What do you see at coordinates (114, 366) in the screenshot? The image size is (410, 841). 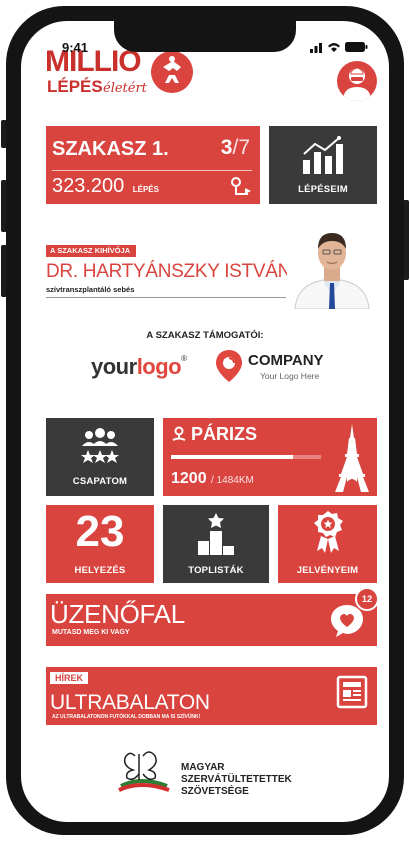 I see `sponsor-logo-1-part1: your` at bounding box center [114, 366].